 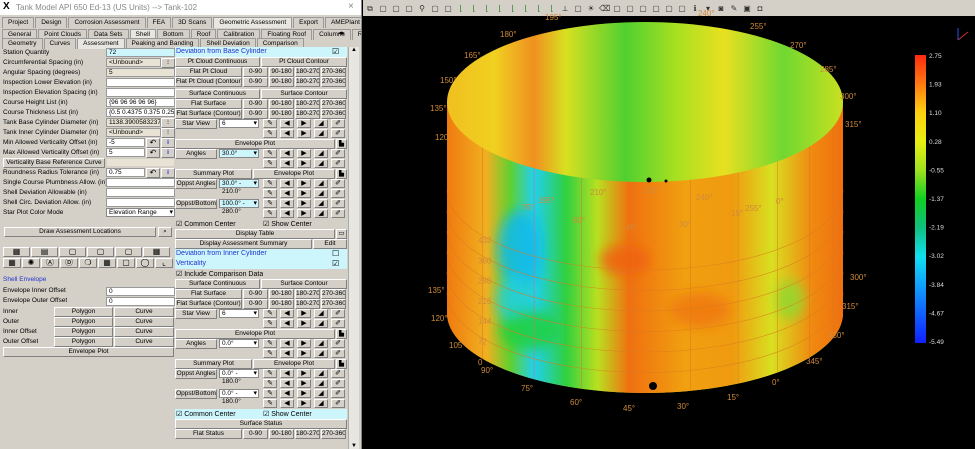 I want to click on shell-circ-deviation-allow-in-input, so click(x=140, y=202).